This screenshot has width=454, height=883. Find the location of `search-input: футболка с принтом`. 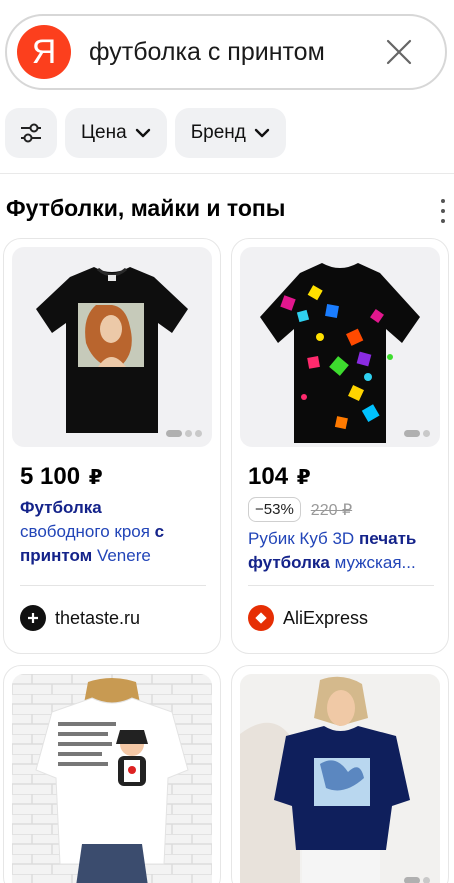

search-input: футболка с принтом is located at coordinates (234, 52).